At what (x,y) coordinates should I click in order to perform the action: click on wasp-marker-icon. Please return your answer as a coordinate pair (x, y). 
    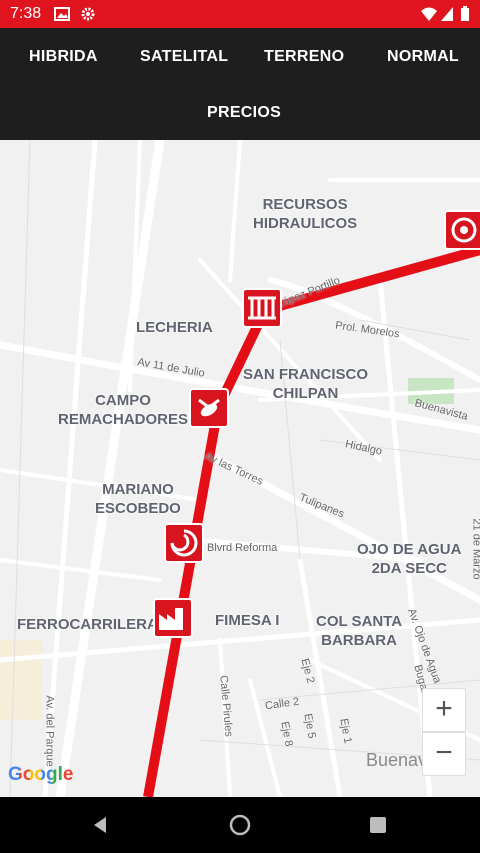
    Looking at the image, I should click on (209, 407).